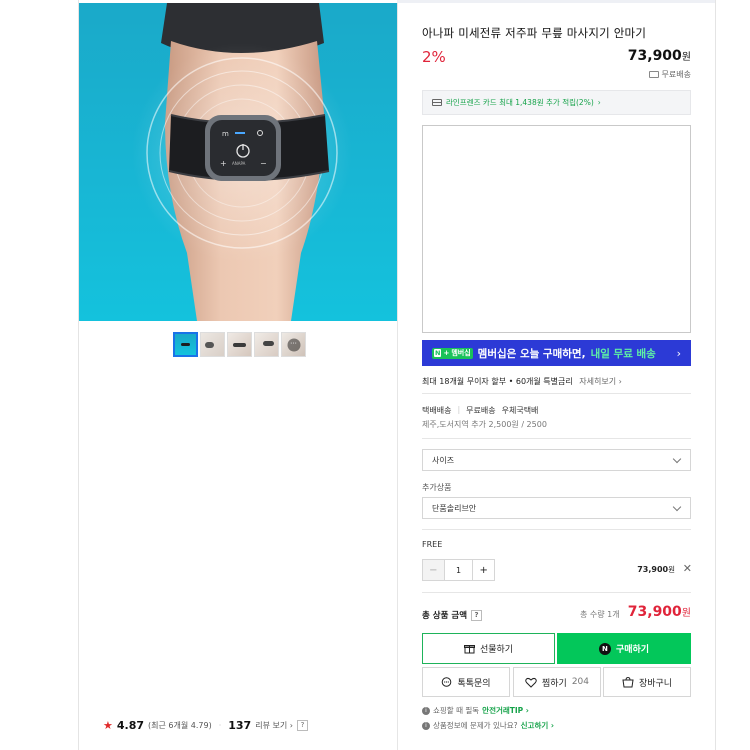 The height and width of the screenshot is (750, 750). What do you see at coordinates (686, 57) in the screenshot?
I see `price-unit: 원` at bounding box center [686, 57].